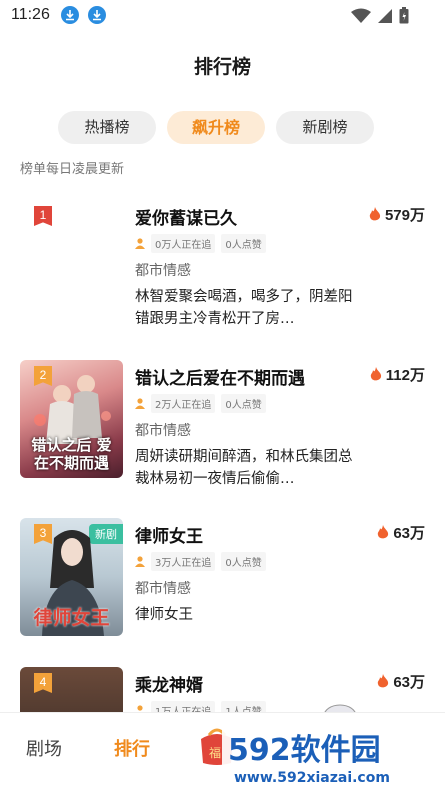  What do you see at coordinates (43, 216) in the screenshot?
I see `rank-badge: 1` at bounding box center [43, 216].